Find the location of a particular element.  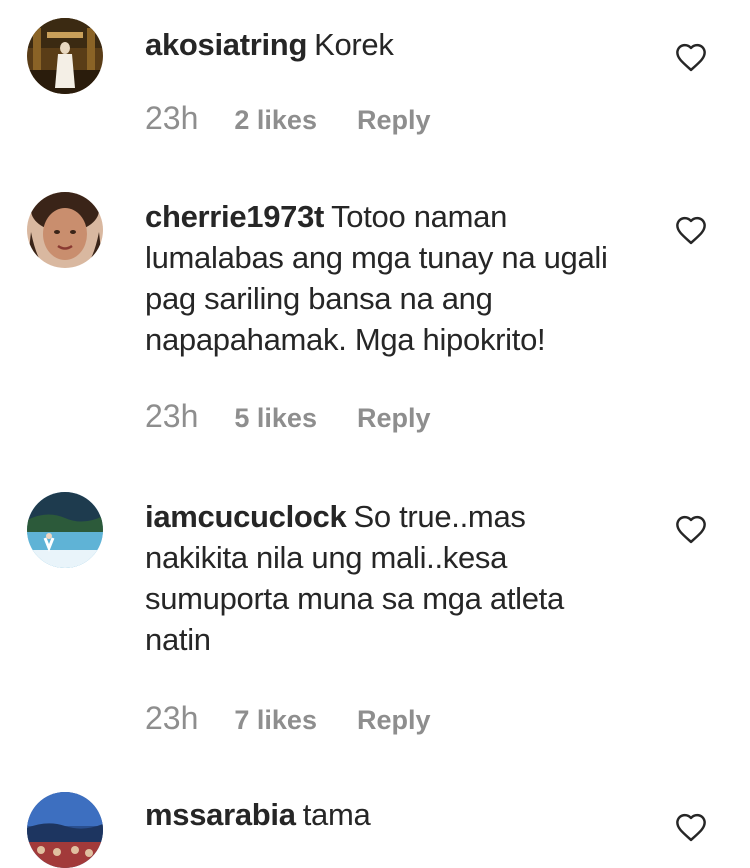

comment-text: Korek is located at coordinates (354, 44).